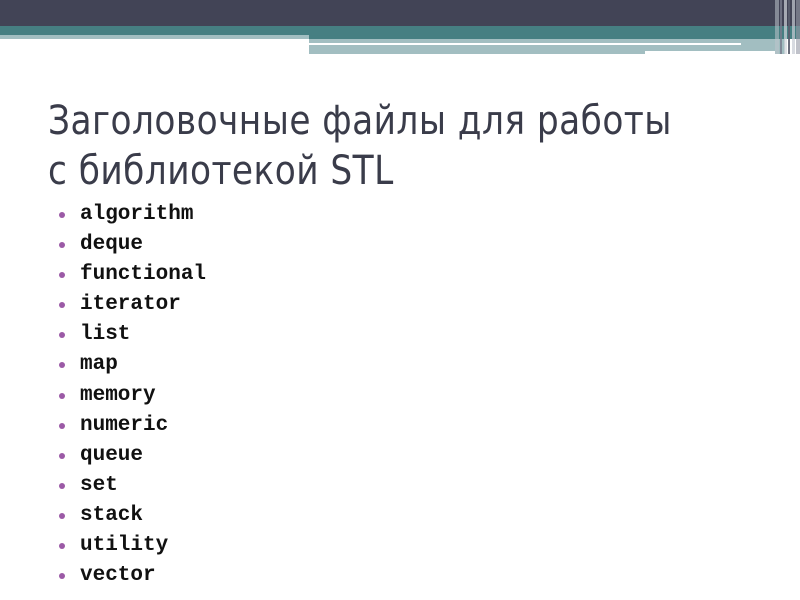  I want to click on list-item-text: queue, so click(112, 455).